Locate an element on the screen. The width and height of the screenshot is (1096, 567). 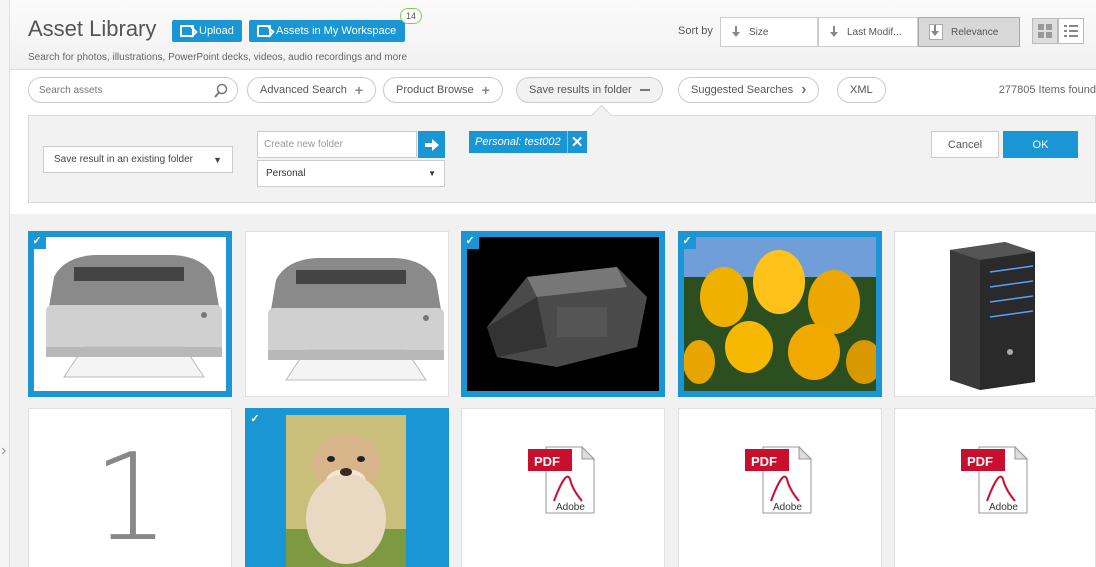
upload-button: Upload is located at coordinates (207, 31).